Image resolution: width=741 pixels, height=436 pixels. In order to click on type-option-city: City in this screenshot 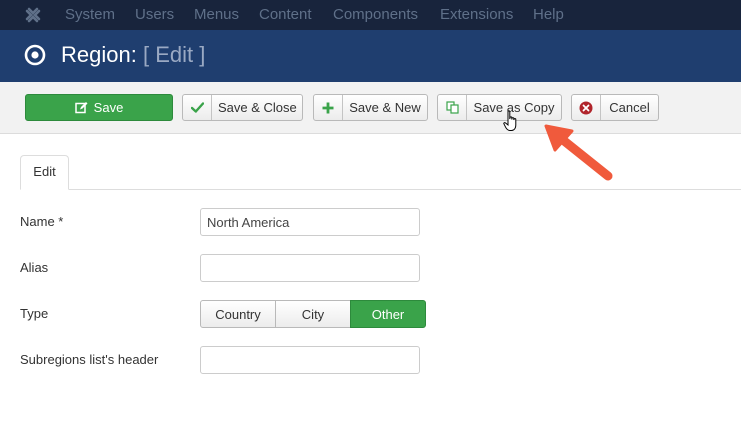, I will do `click(313, 314)`.